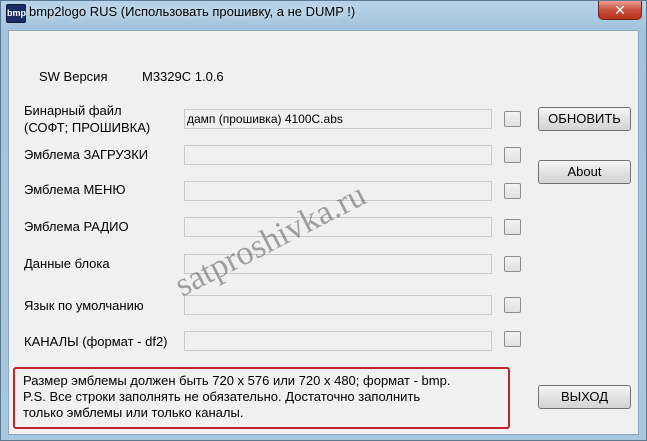 This screenshot has width=647, height=441. What do you see at coordinates (584, 397) in the screenshot?
I see `exit-button: ВЫХОД` at bounding box center [584, 397].